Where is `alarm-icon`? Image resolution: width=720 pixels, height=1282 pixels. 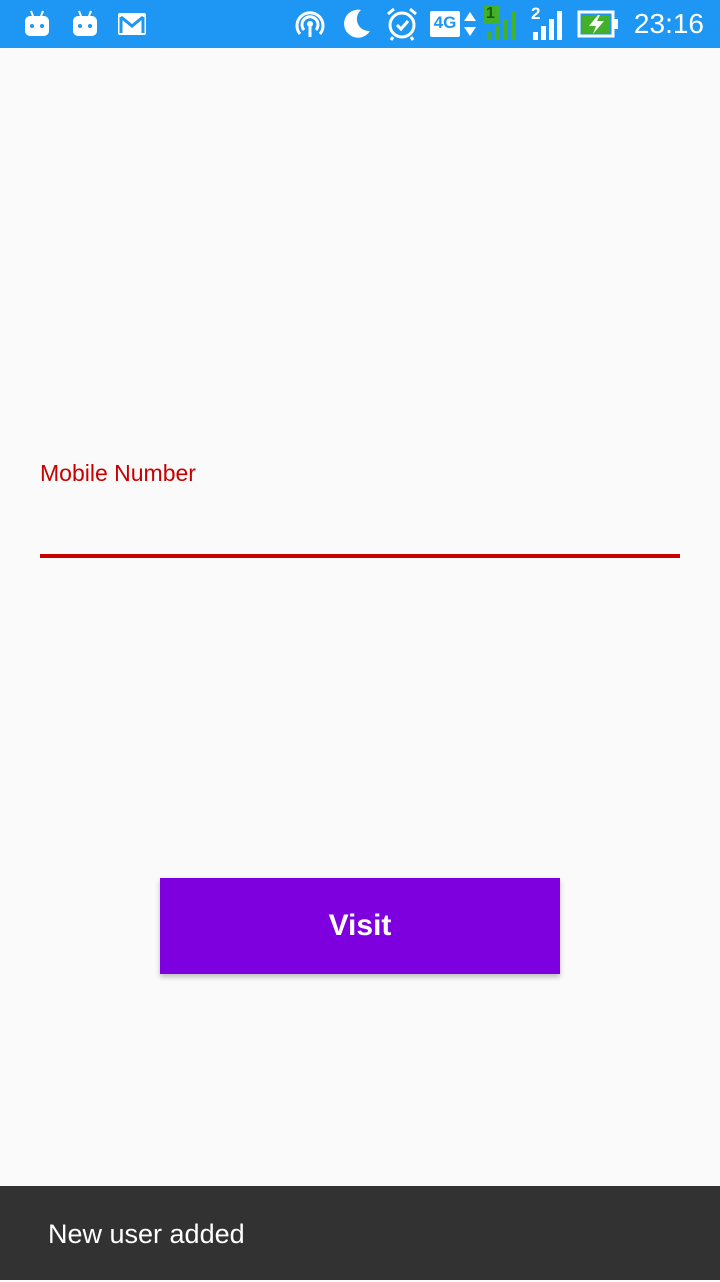
alarm-icon is located at coordinates (402, 24).